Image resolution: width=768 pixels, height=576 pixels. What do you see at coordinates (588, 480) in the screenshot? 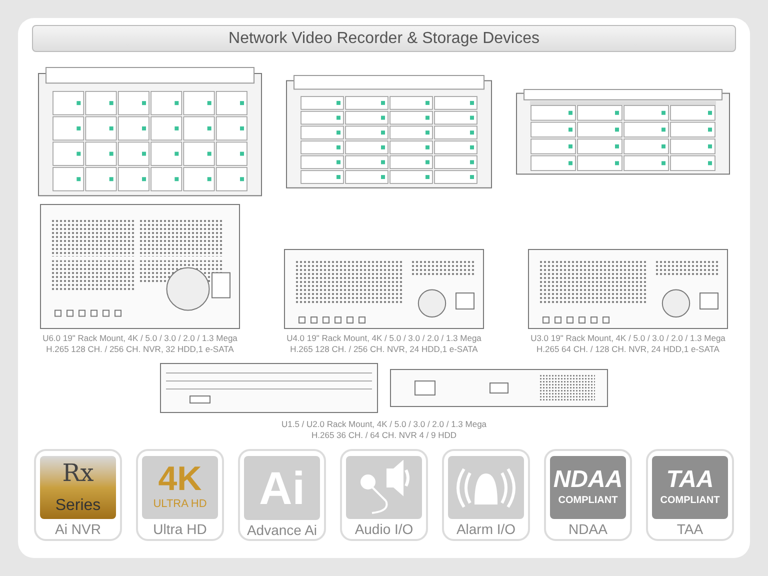
I see `logo-text: NDAA` at bounding box center [588, 480].